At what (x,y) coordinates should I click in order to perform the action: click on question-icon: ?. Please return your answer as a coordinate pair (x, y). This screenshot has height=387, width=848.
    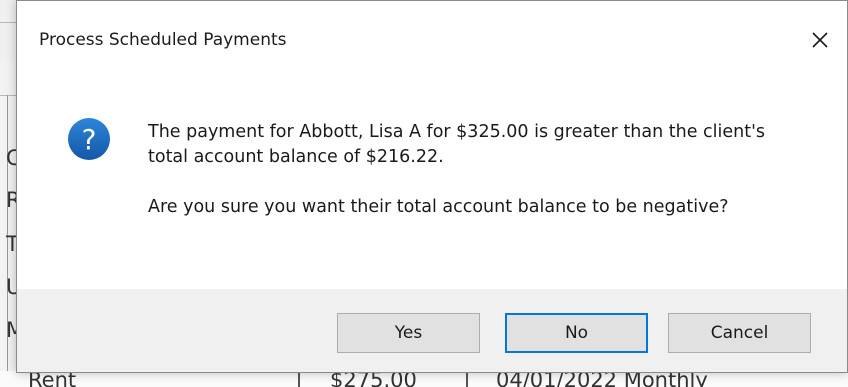
    Looking at the image, I should click on (89, 139).